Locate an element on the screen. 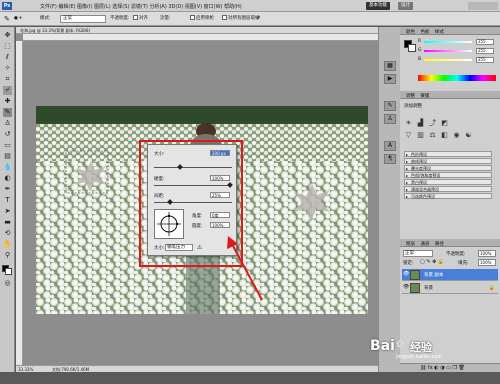  tab-swatches: 色板 is located at coordinates (424, 32).